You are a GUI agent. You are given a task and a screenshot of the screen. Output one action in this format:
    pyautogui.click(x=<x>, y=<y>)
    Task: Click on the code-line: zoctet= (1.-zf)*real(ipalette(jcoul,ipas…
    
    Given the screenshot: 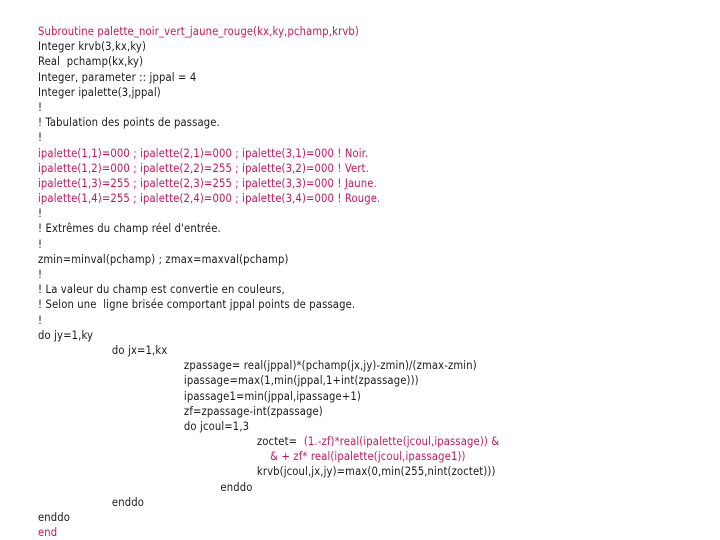 What is the action you would take?
    pyautogui.click(x=355, y=441)
    